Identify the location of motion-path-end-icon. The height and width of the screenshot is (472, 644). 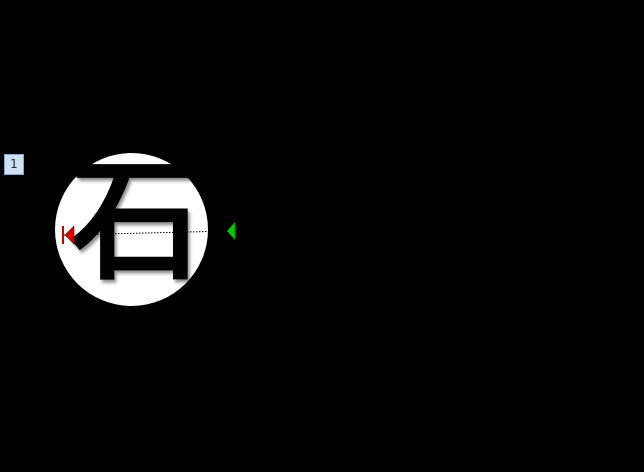
(231, 231).